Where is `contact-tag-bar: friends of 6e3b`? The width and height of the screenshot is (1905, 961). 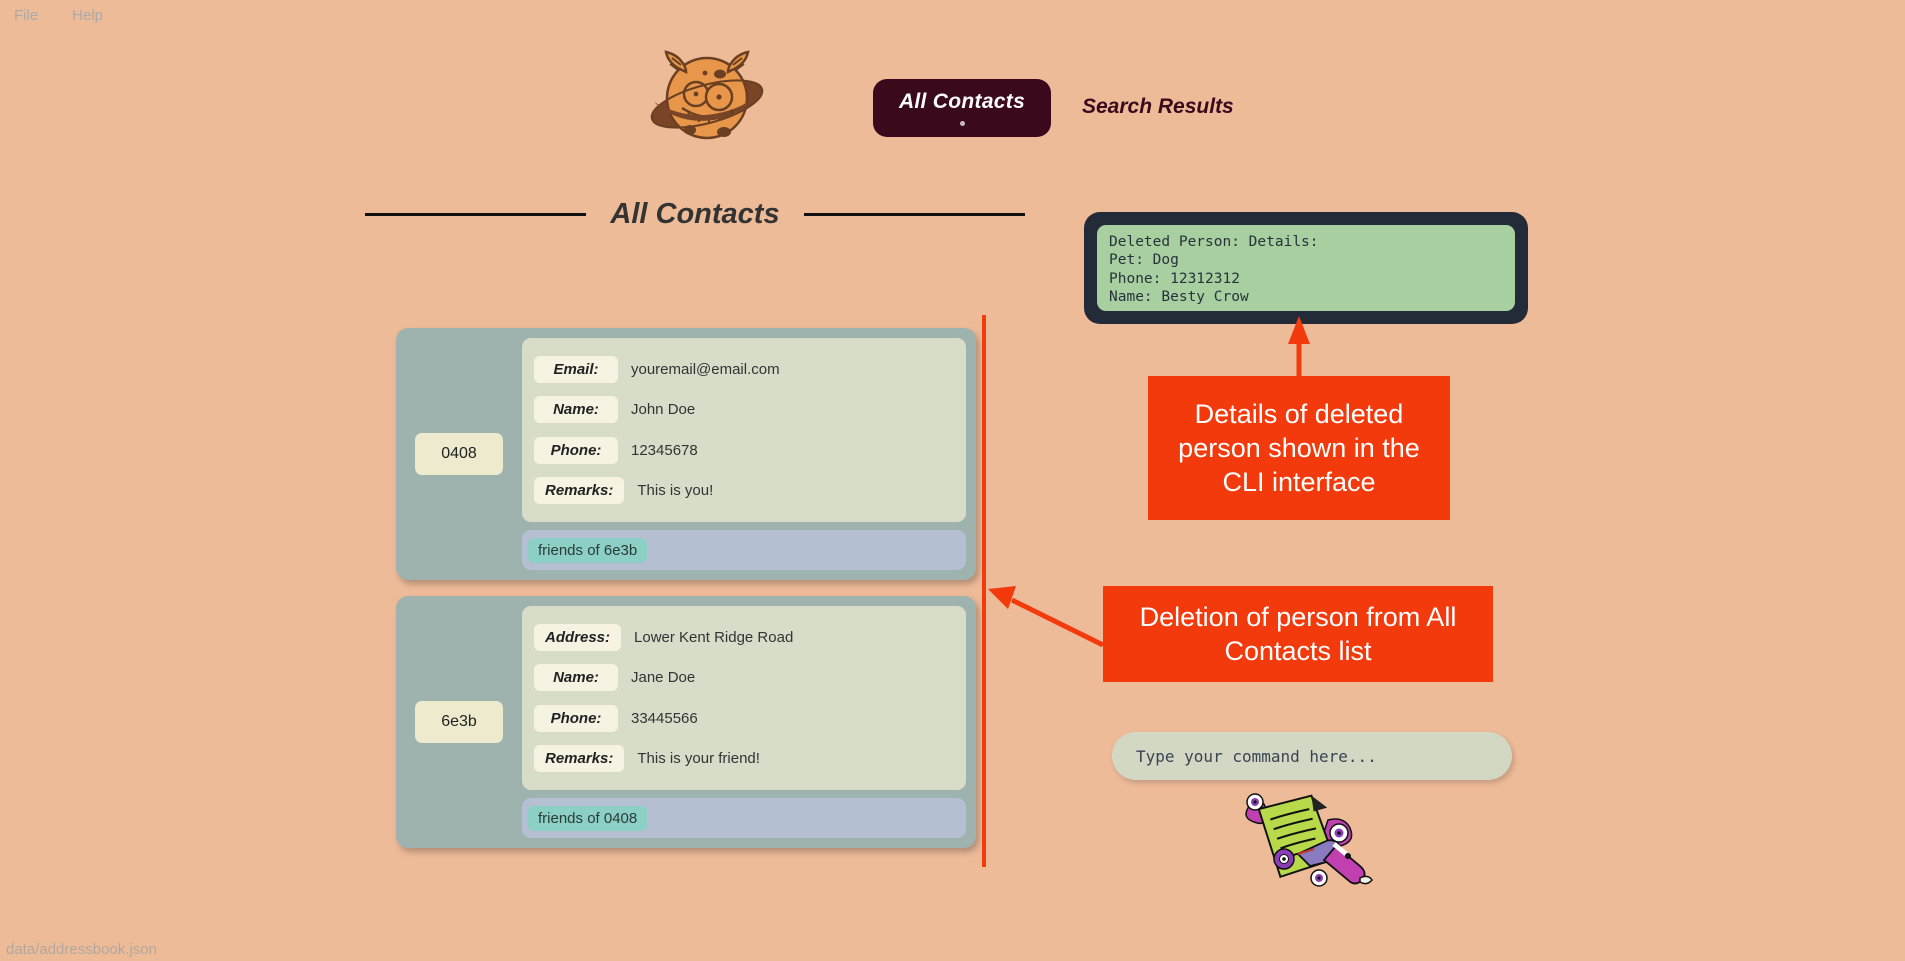
contact-tag-bar: friends of 6e3b is located at coordinates (744, 550).